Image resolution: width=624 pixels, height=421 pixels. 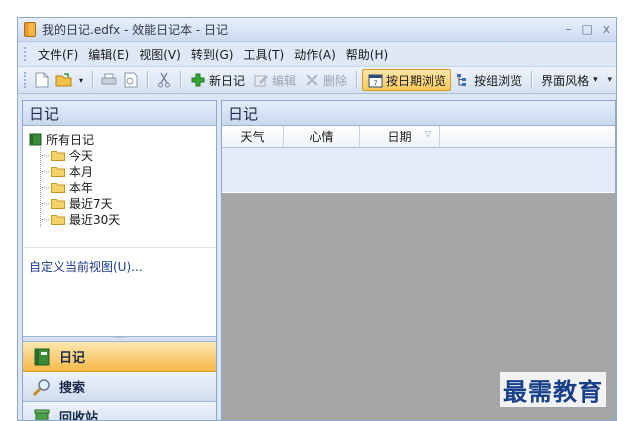 What do you see at coordinates (119, 113) in the screenshot?
I see `left-pane-title: 日记` at bounding box center [119, 113].